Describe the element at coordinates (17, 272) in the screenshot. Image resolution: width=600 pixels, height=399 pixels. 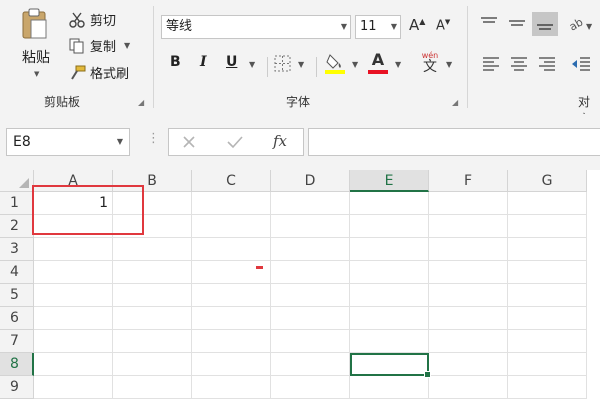
I see `row-header-4: 4` at that location.